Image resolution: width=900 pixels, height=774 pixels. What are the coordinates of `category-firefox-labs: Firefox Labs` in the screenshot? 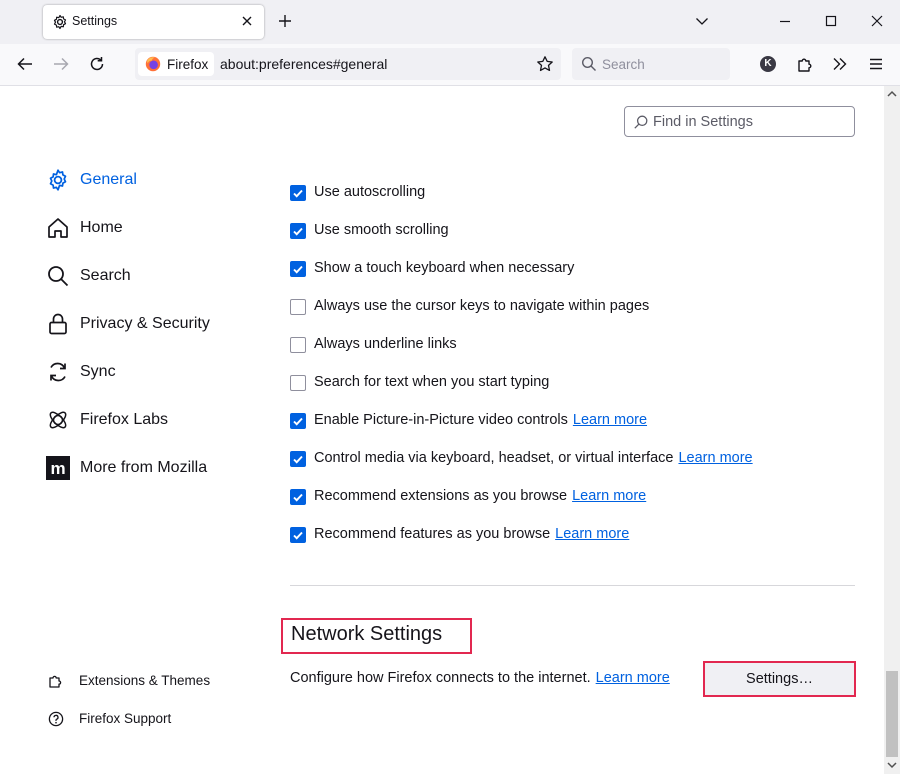 It's located at (156, 422).